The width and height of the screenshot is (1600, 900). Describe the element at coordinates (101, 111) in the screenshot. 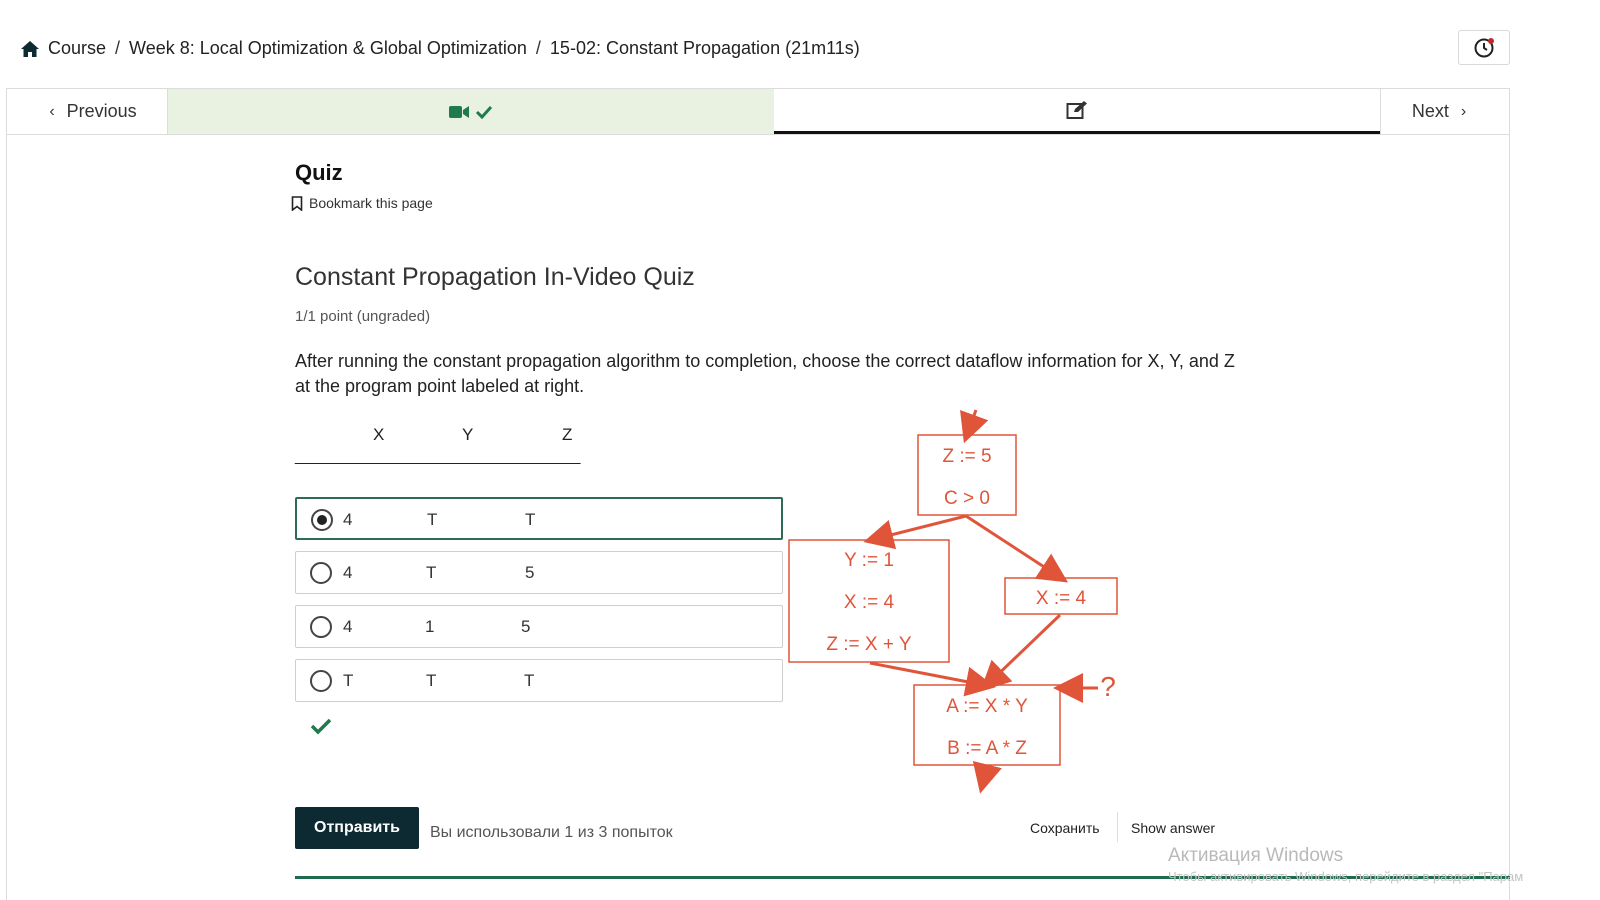

I see `previous-label: Previous` at that location.